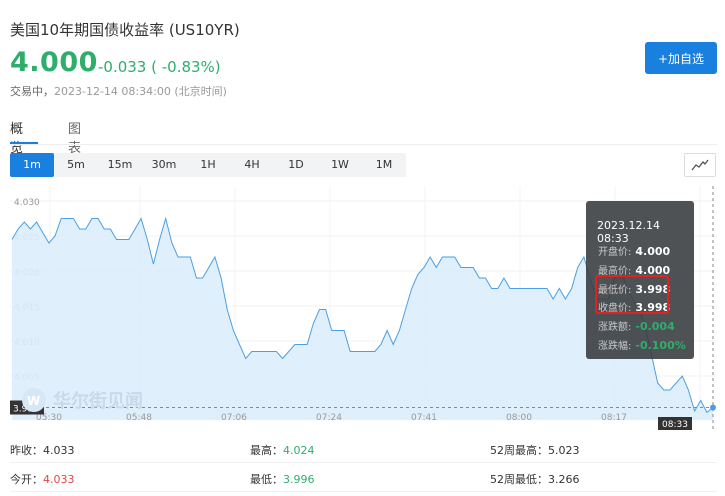 The width and height of the screenshot is (725, 496). Describe the element at coordinates (98, 401) in the screenshot. I see `watermark-text: 华尔街见闻` at that location.